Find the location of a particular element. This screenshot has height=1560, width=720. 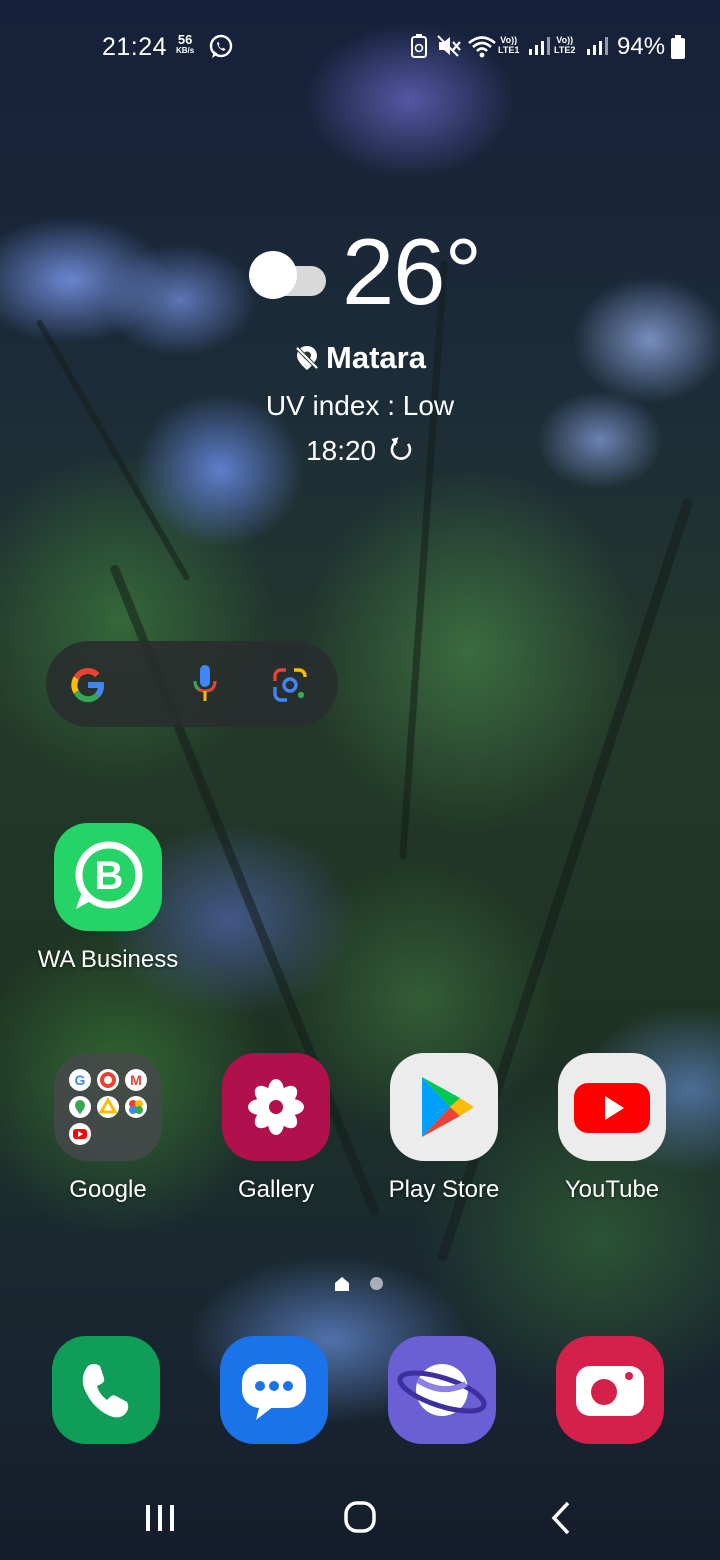

voice-mic-icon is located at coordinates (205, 684).